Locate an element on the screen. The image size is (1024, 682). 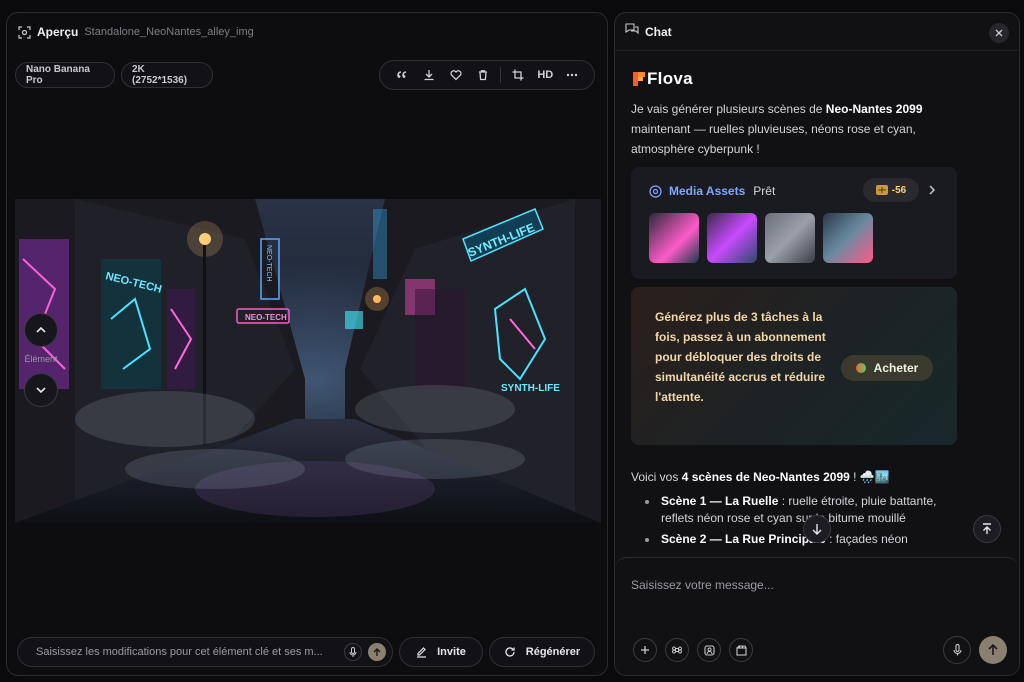
plus-icon is located at coordinates (645, 650).